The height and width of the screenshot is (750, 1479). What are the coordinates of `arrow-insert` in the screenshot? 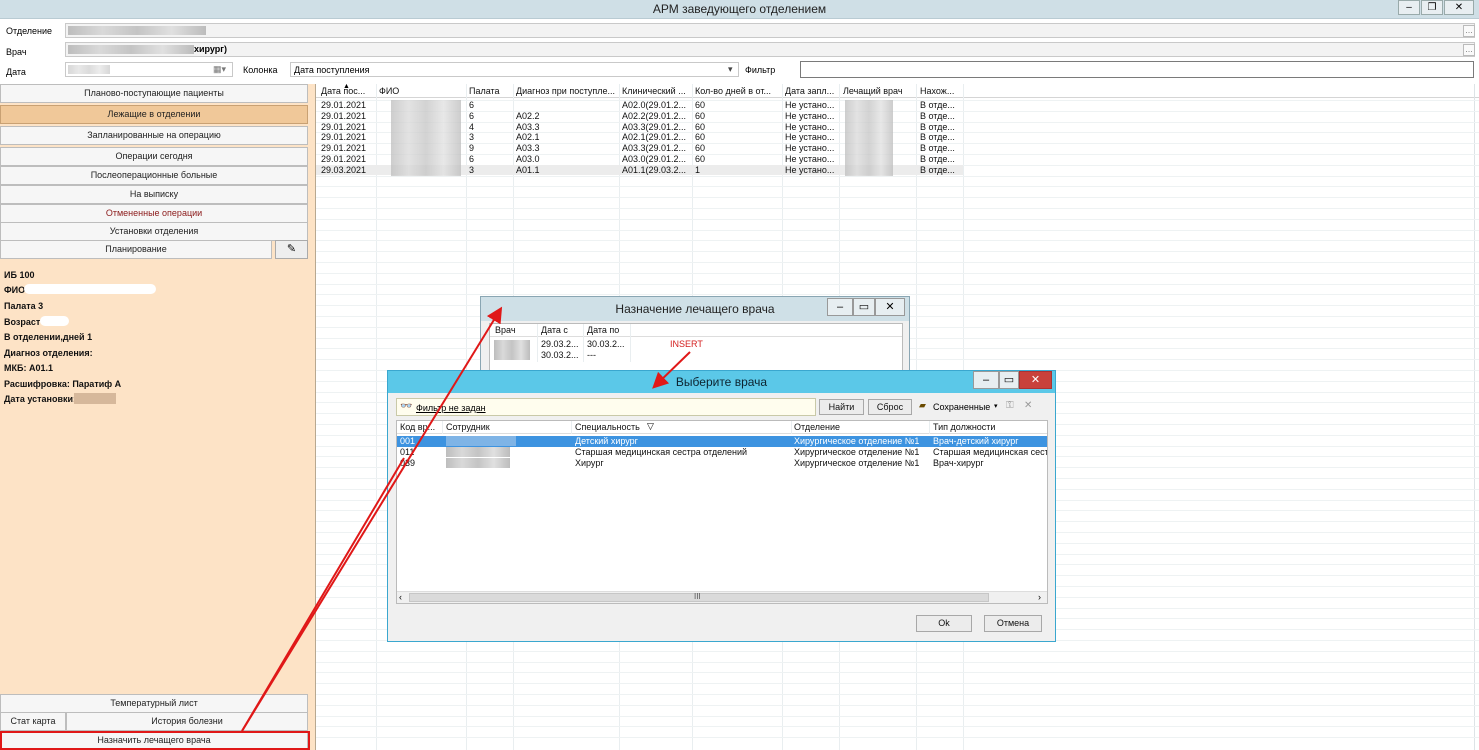 It's located at (671, 370).